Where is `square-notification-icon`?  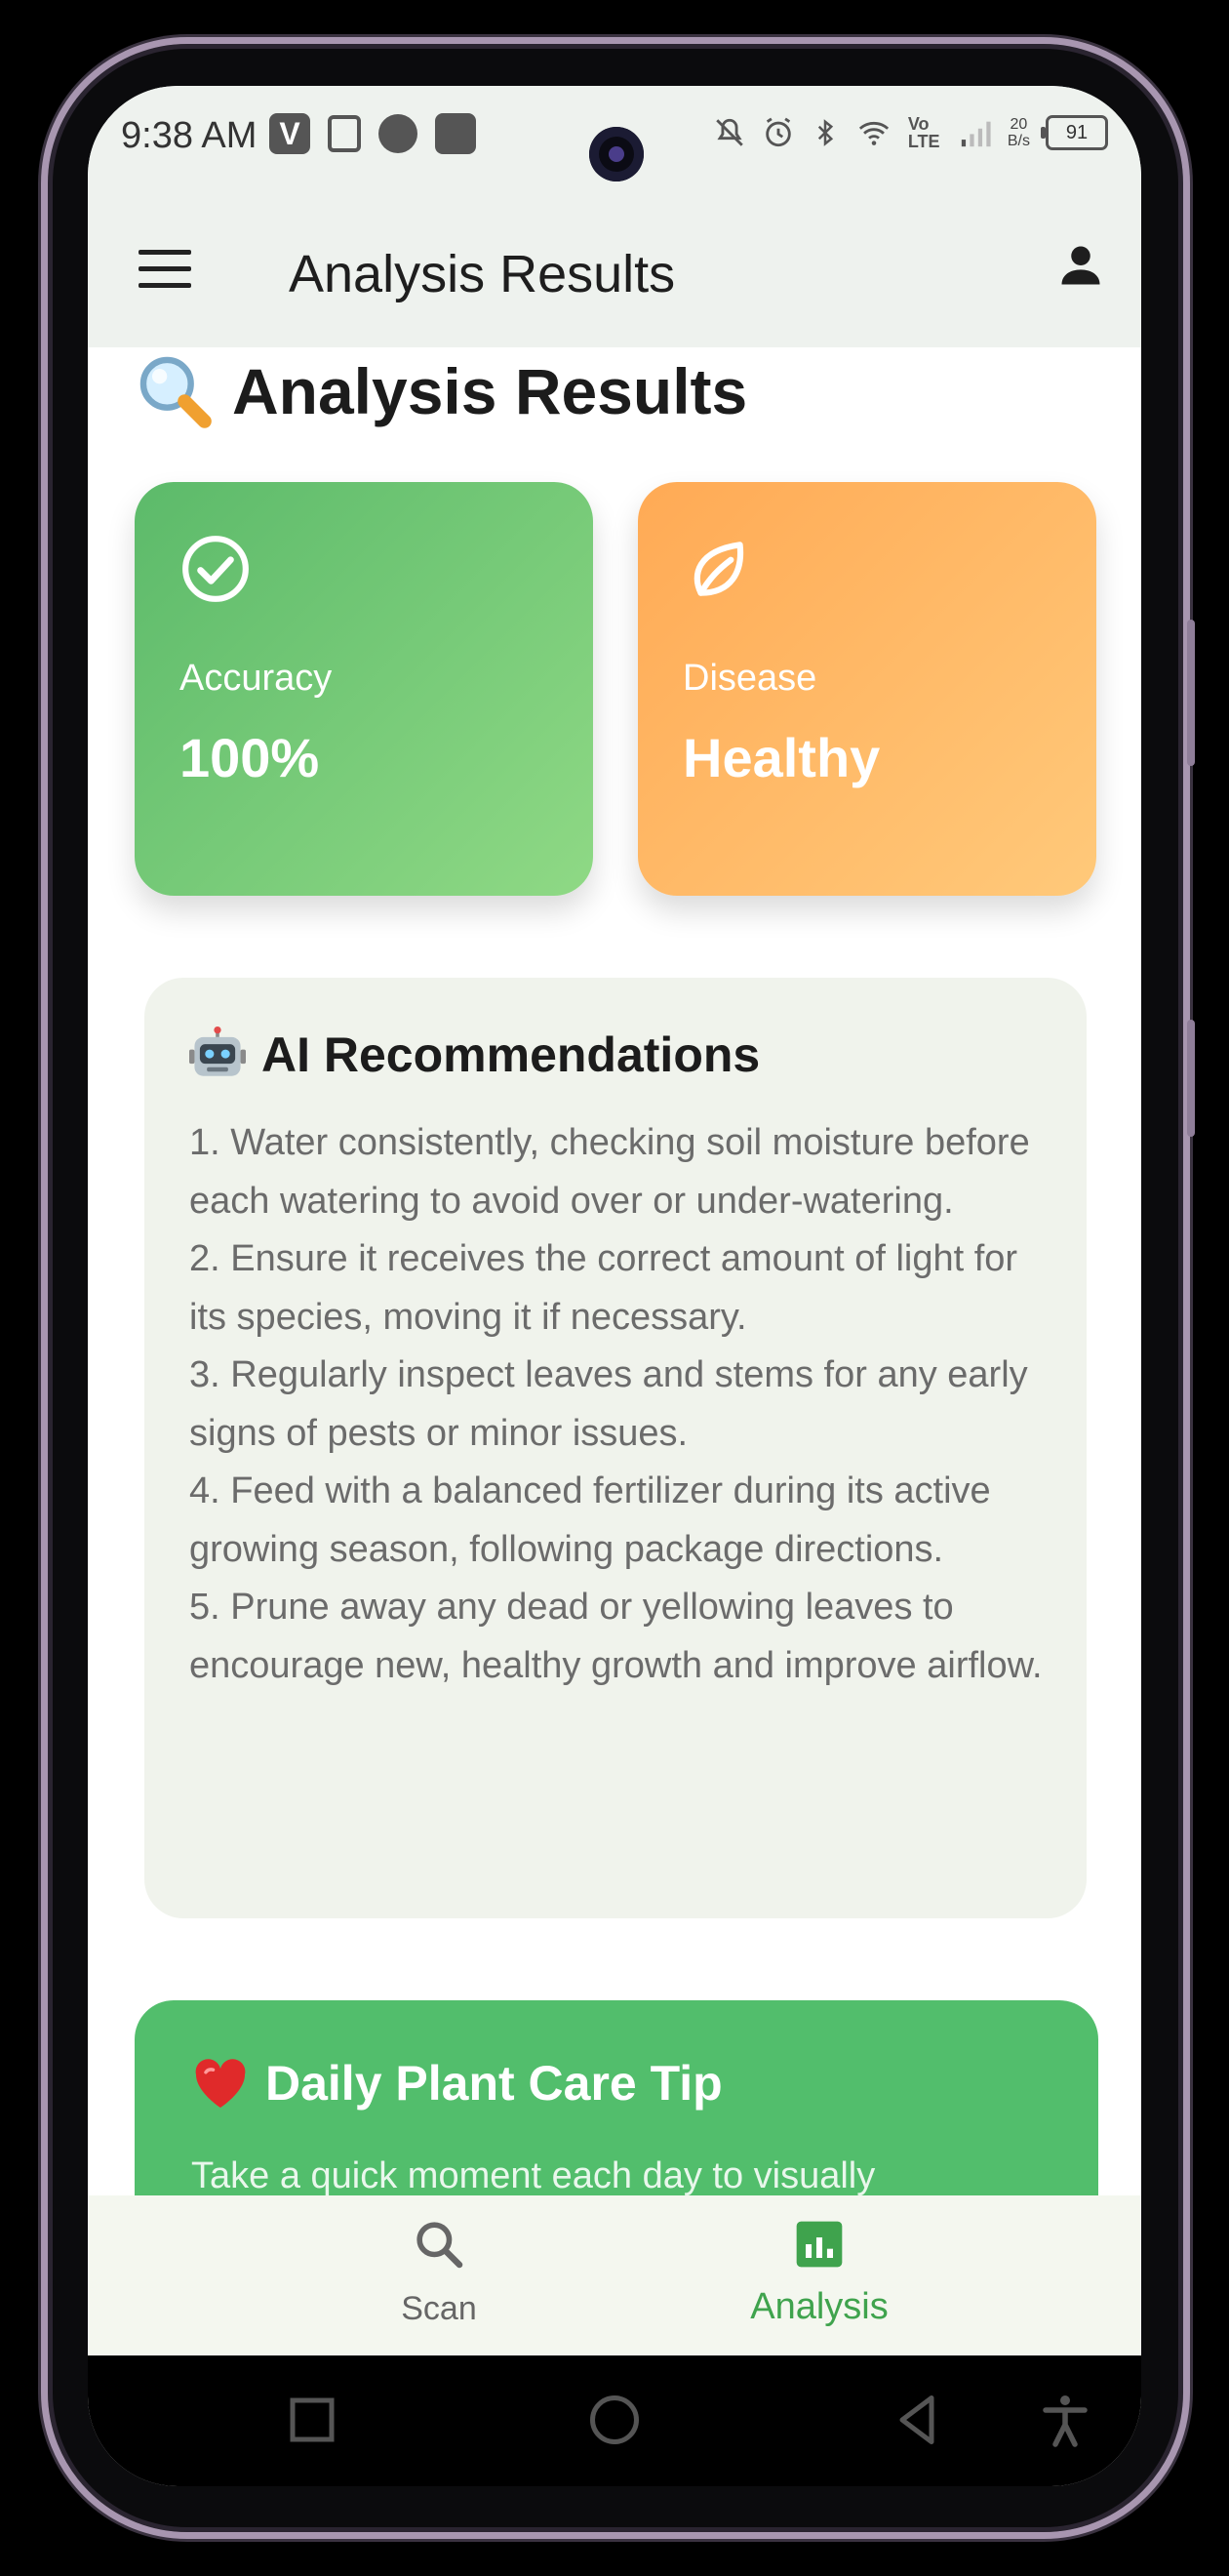 square-notification-icon is located at coordinates (455, 133).